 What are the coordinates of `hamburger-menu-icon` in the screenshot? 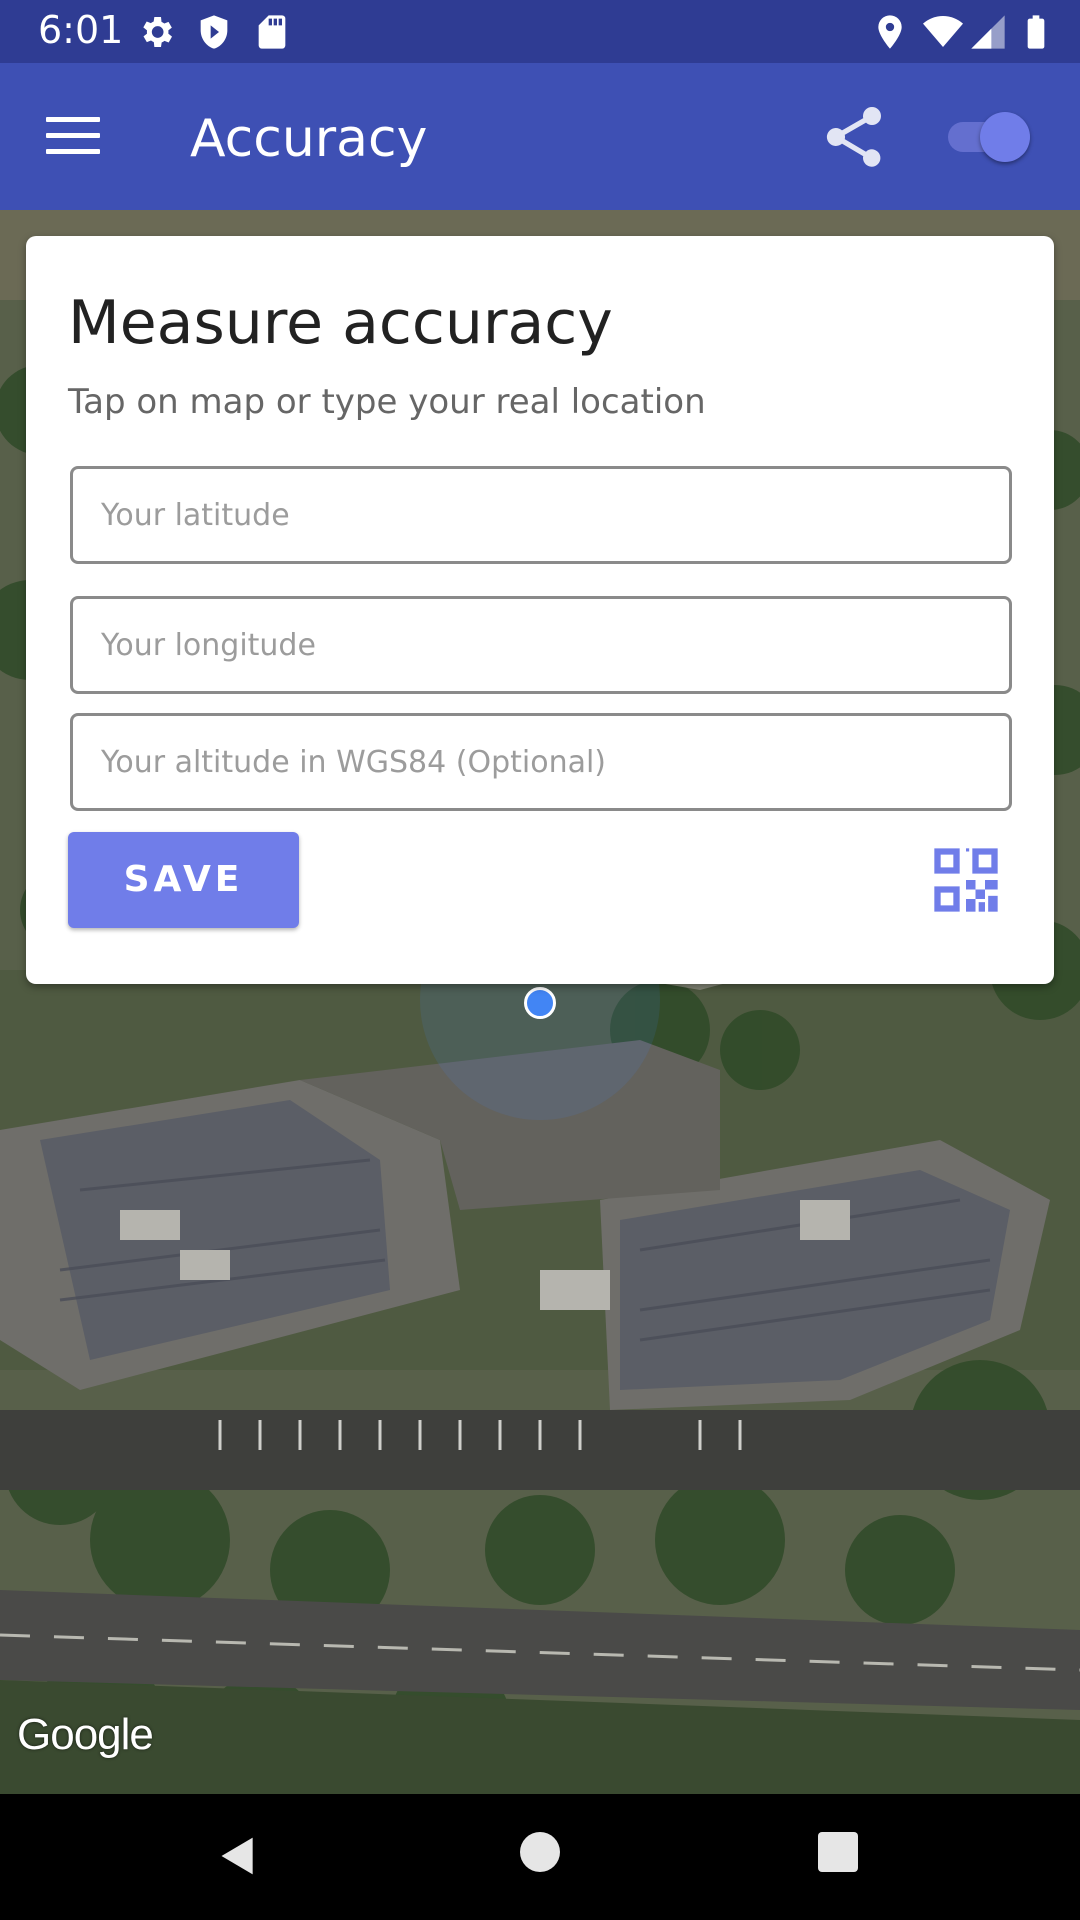 It's located at (73, 137).